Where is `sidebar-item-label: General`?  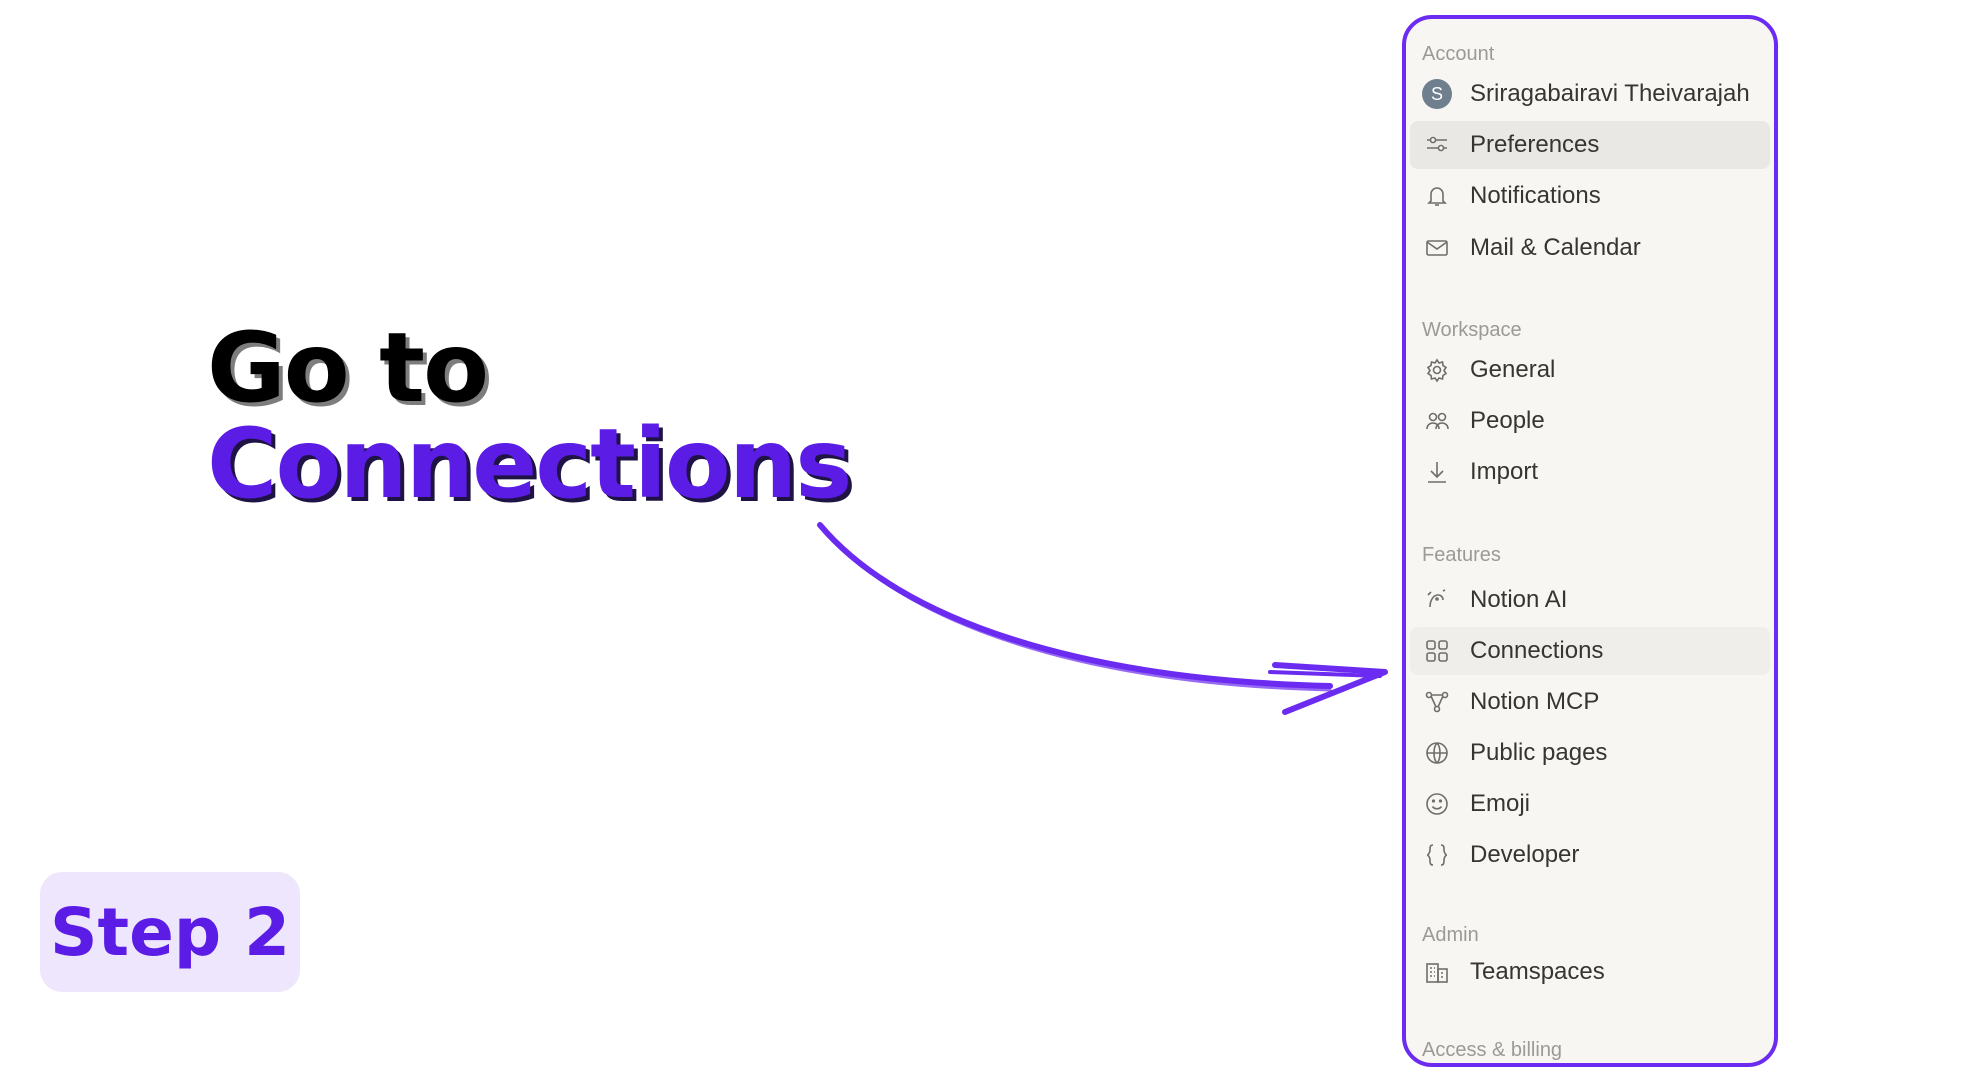 sidebar-item-label: General is located at coordinates (1513, 369).